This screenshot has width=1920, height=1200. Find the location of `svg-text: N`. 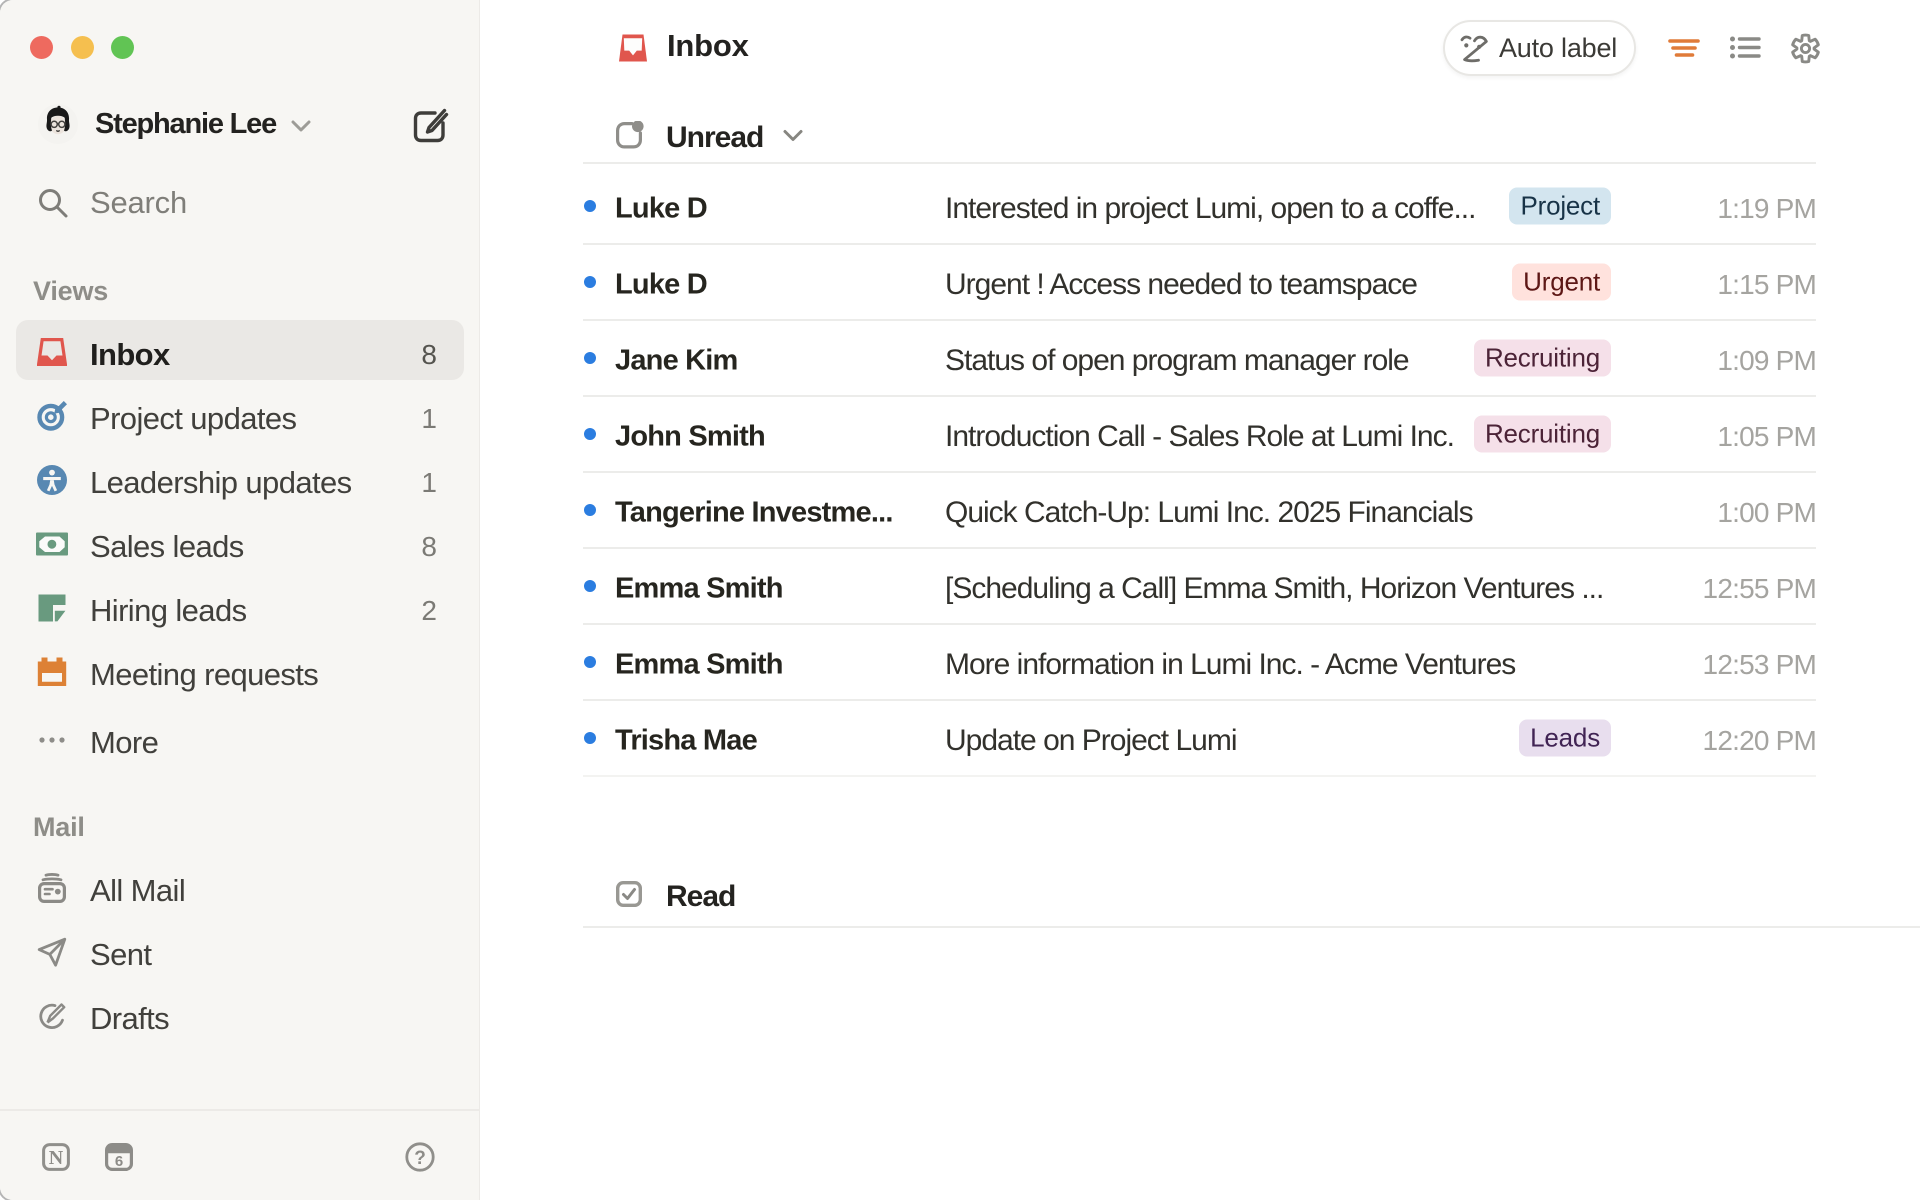

svg-text: N is located at coordinates (56, 1158).